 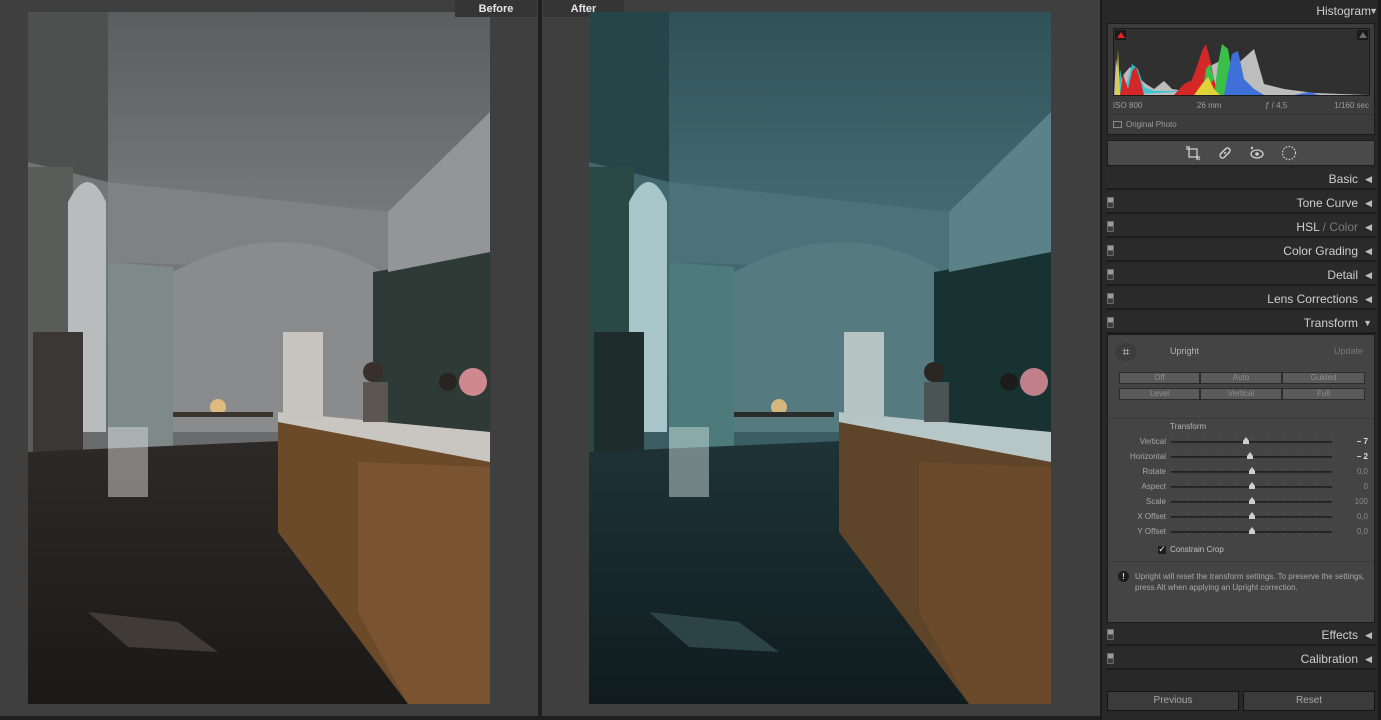 I want to click on constrain-crop-checkbox: ✓, so click(x=1162, y=549).